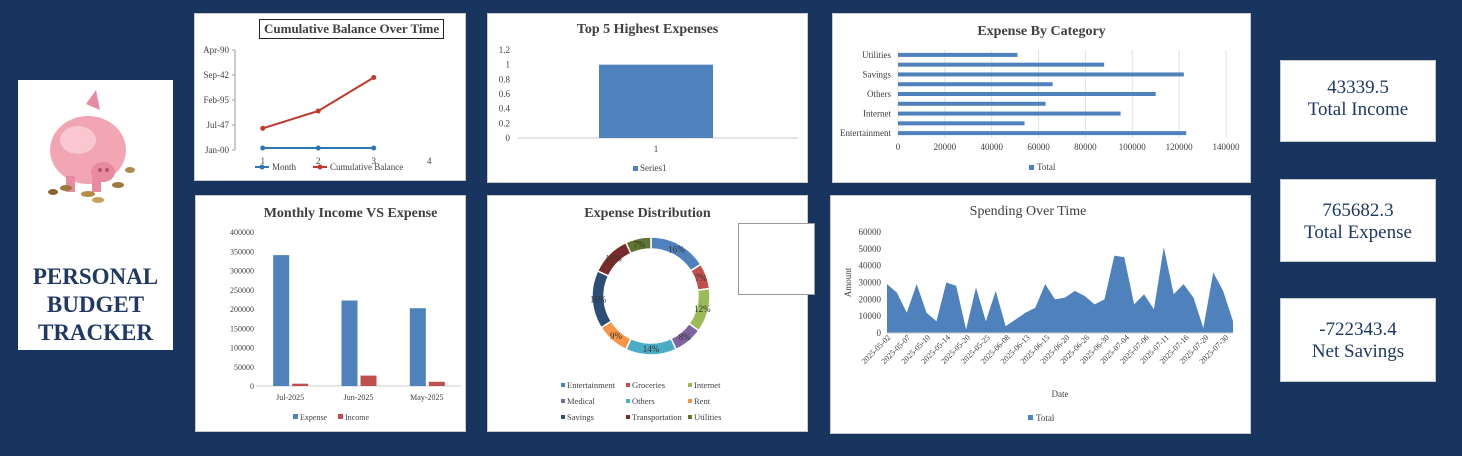 Image resolution: width=1462 pixels, height=456 pixels. What do you see at coordinates (870, 316) in the screenshot?
I see `y-tick-label: 10000` at bounding box center [870, 316].